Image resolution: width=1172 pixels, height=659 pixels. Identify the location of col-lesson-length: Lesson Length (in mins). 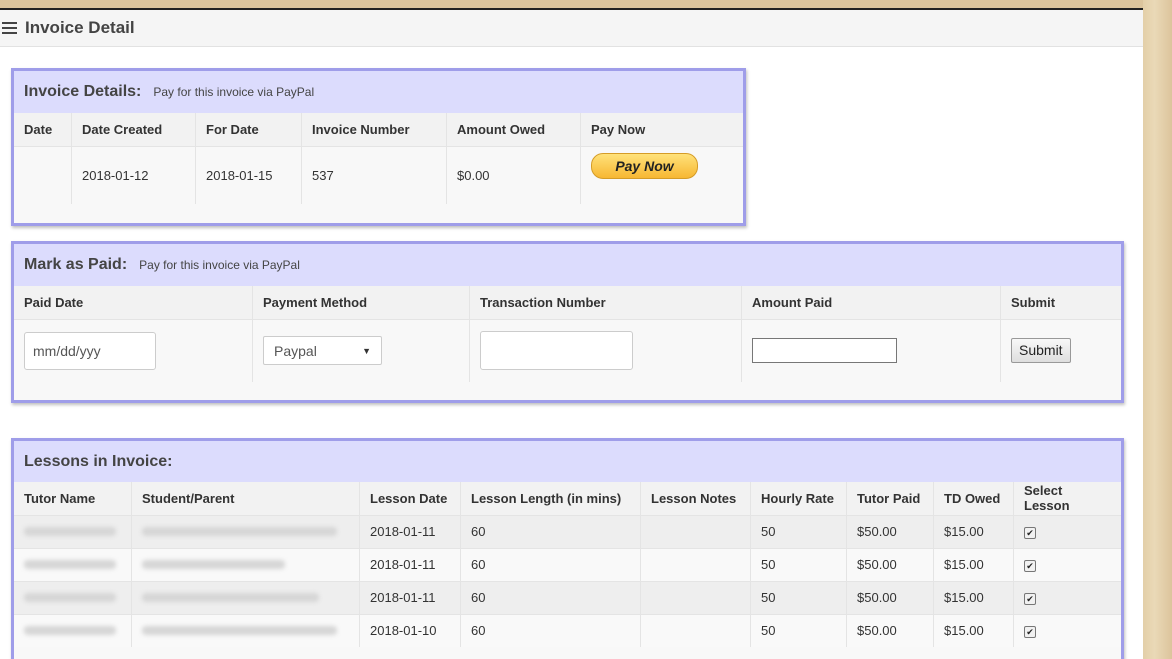
(550, 498).